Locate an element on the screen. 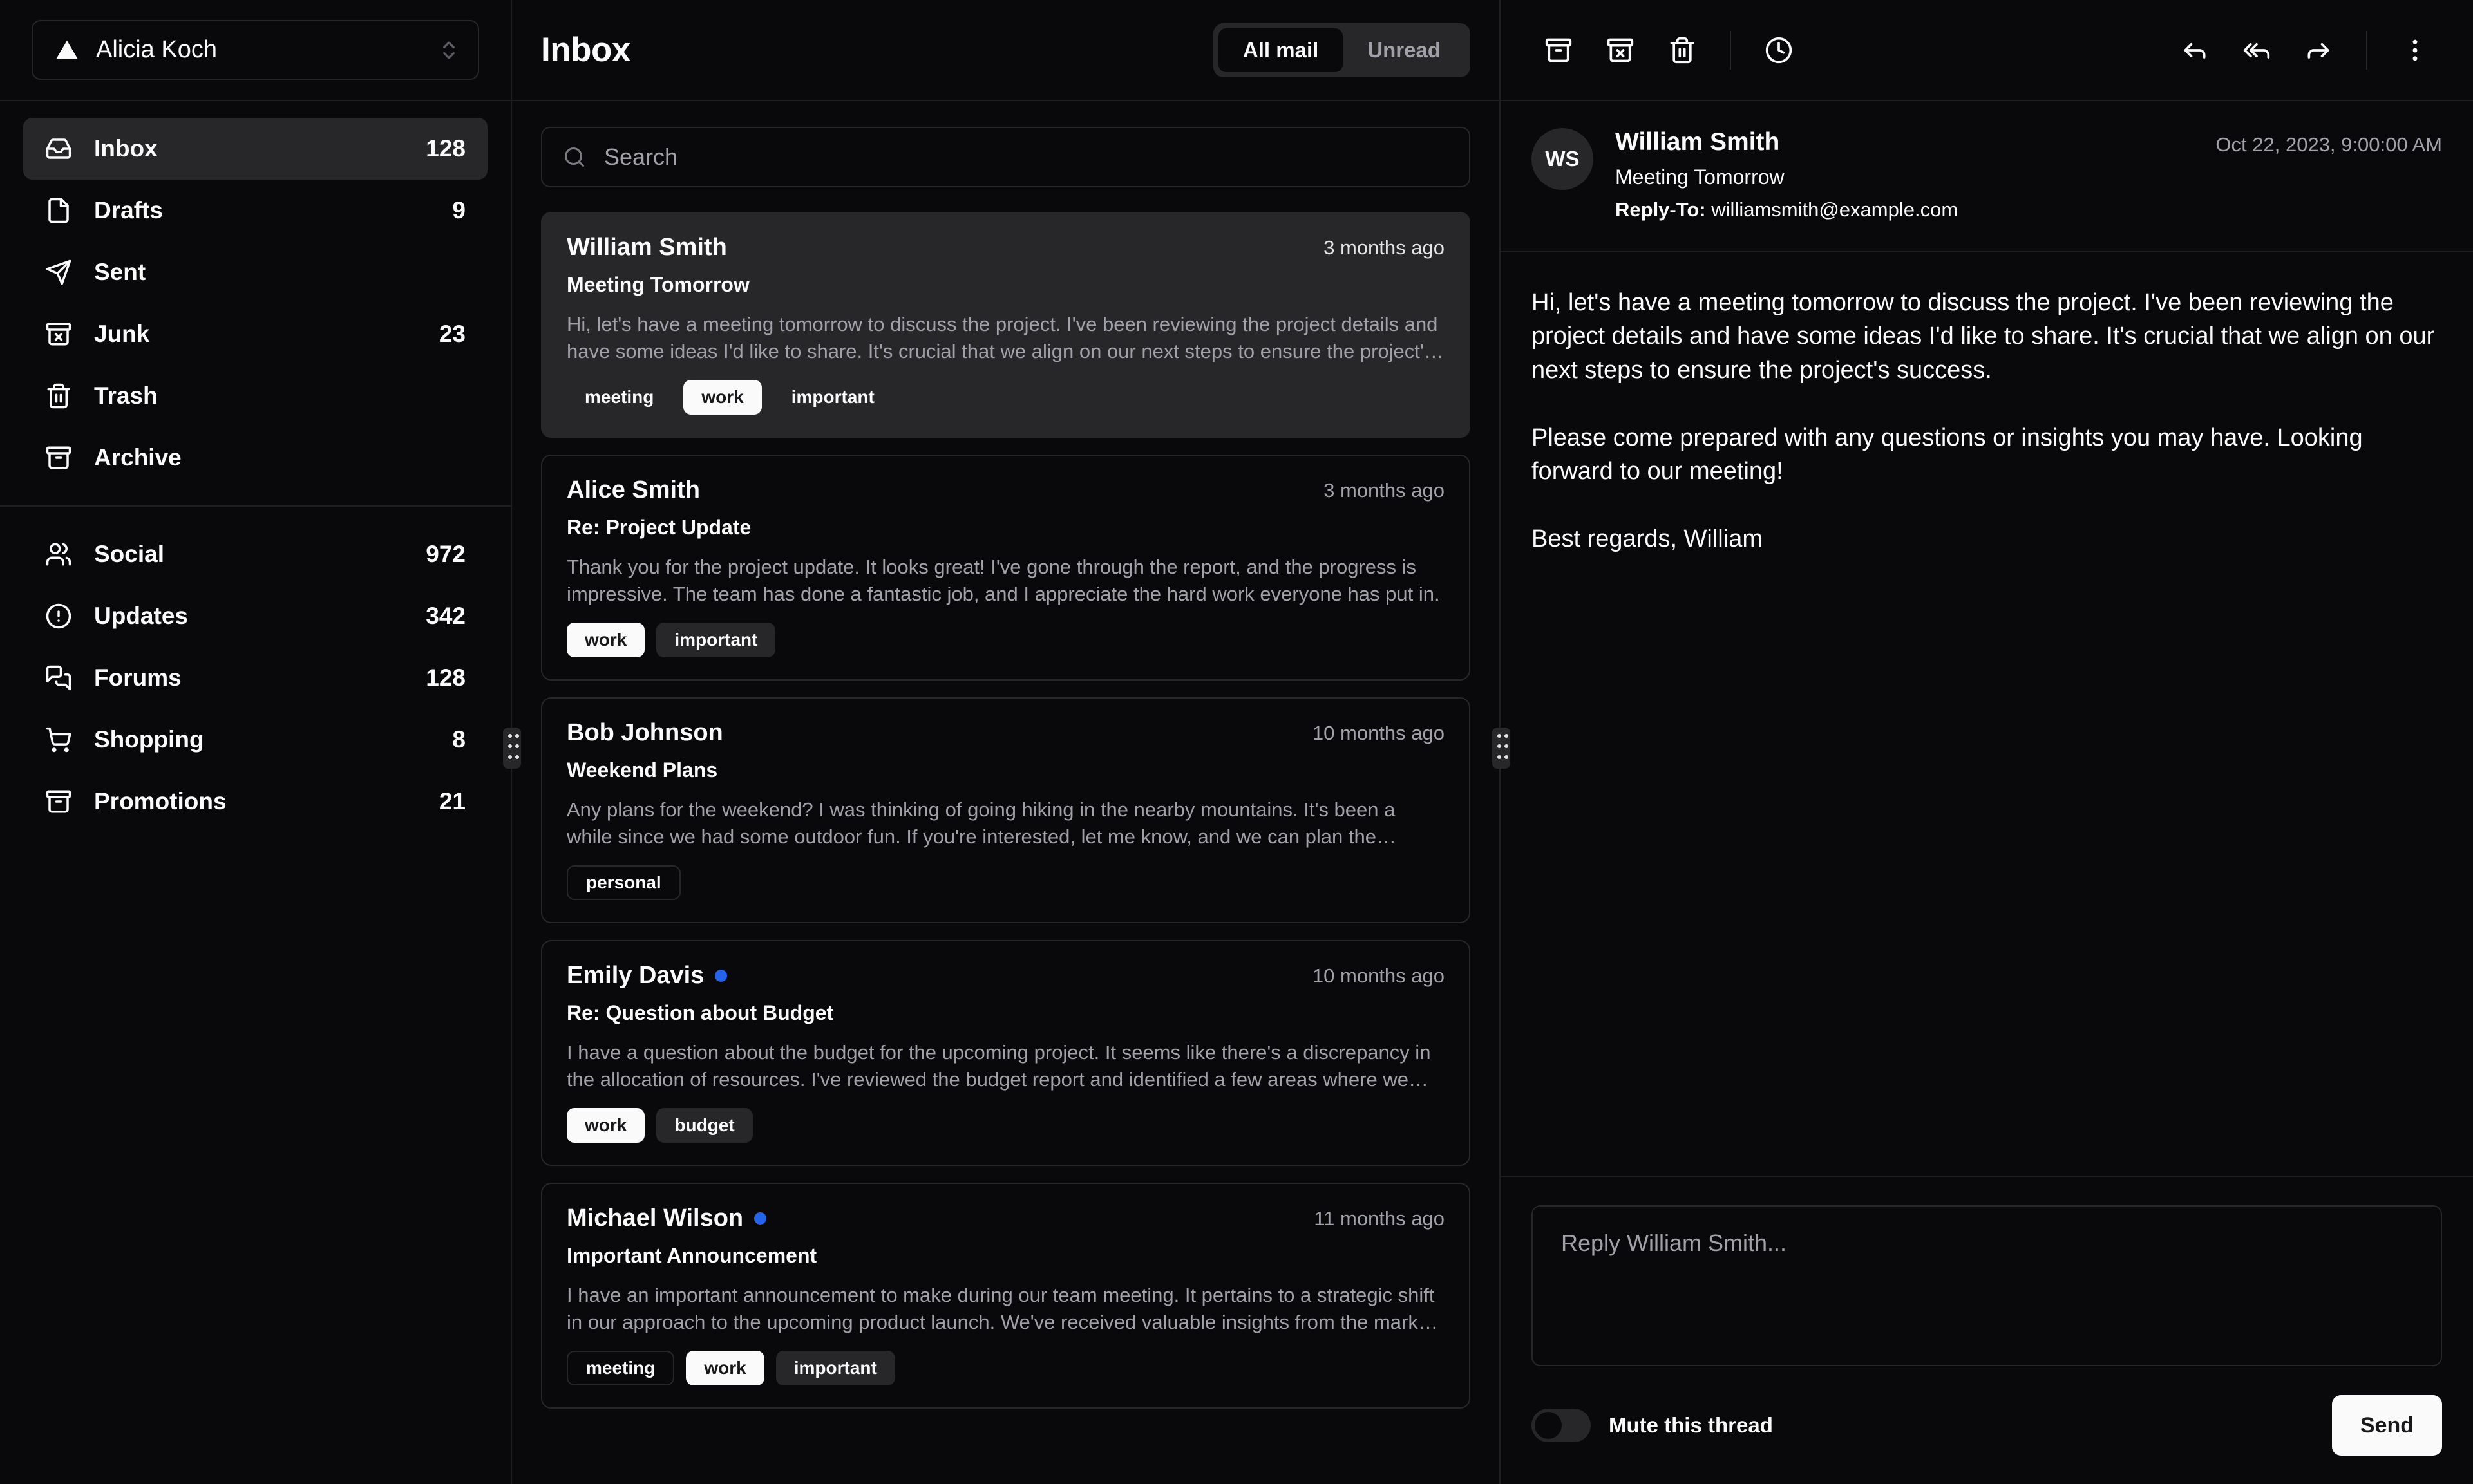 The height and width of the screenshot is (1484, 2473). forward-icon is located at coordinates (2318, 50).